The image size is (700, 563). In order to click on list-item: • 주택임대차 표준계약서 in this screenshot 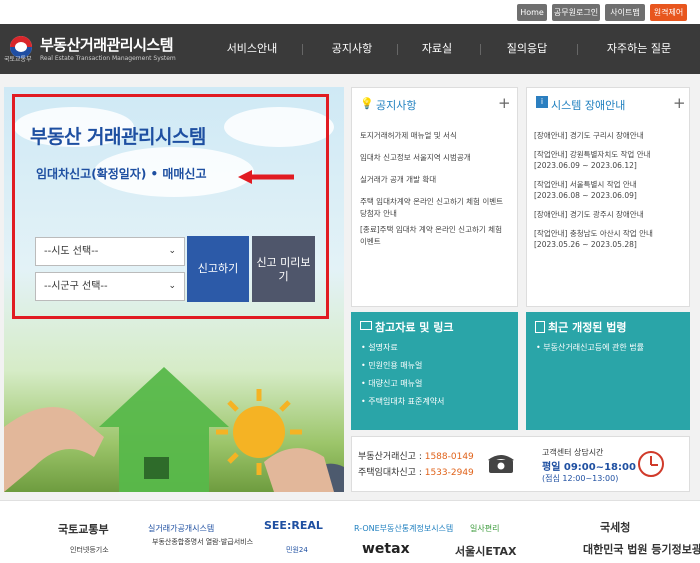, I will do `click(402, 401)`.